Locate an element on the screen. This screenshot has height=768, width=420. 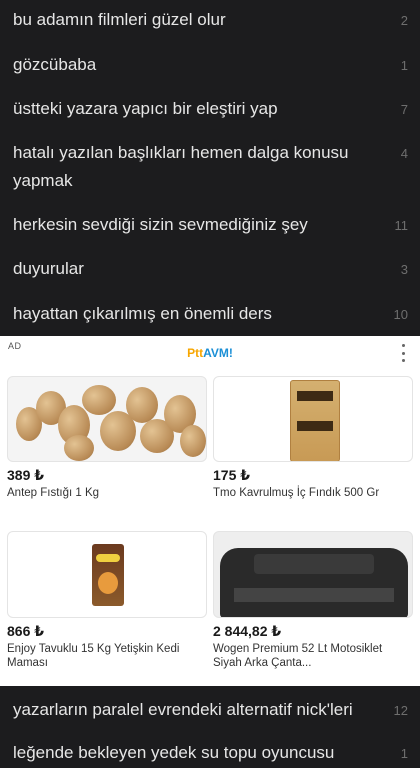
product-card: 389 ₺ Antep Fıstığı 1 Kg is located at coordinates (107, 438).